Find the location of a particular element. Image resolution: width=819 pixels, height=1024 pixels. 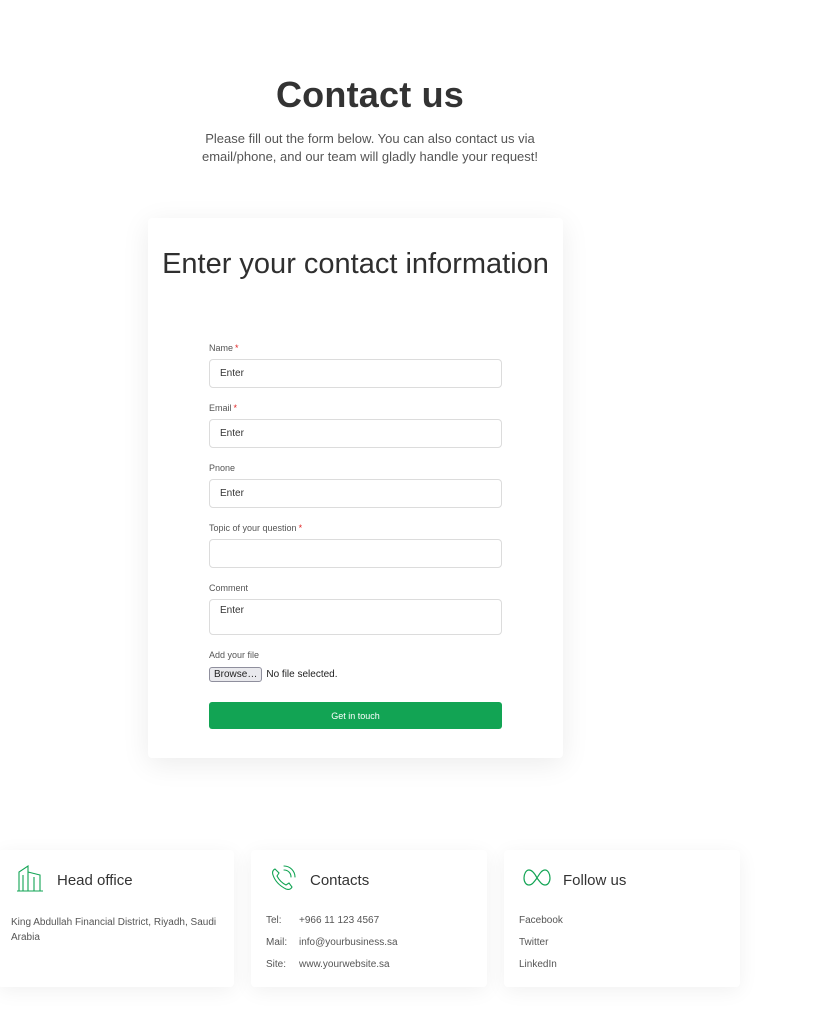

comment-label-text: Comment is located at coordinates (229, 588).